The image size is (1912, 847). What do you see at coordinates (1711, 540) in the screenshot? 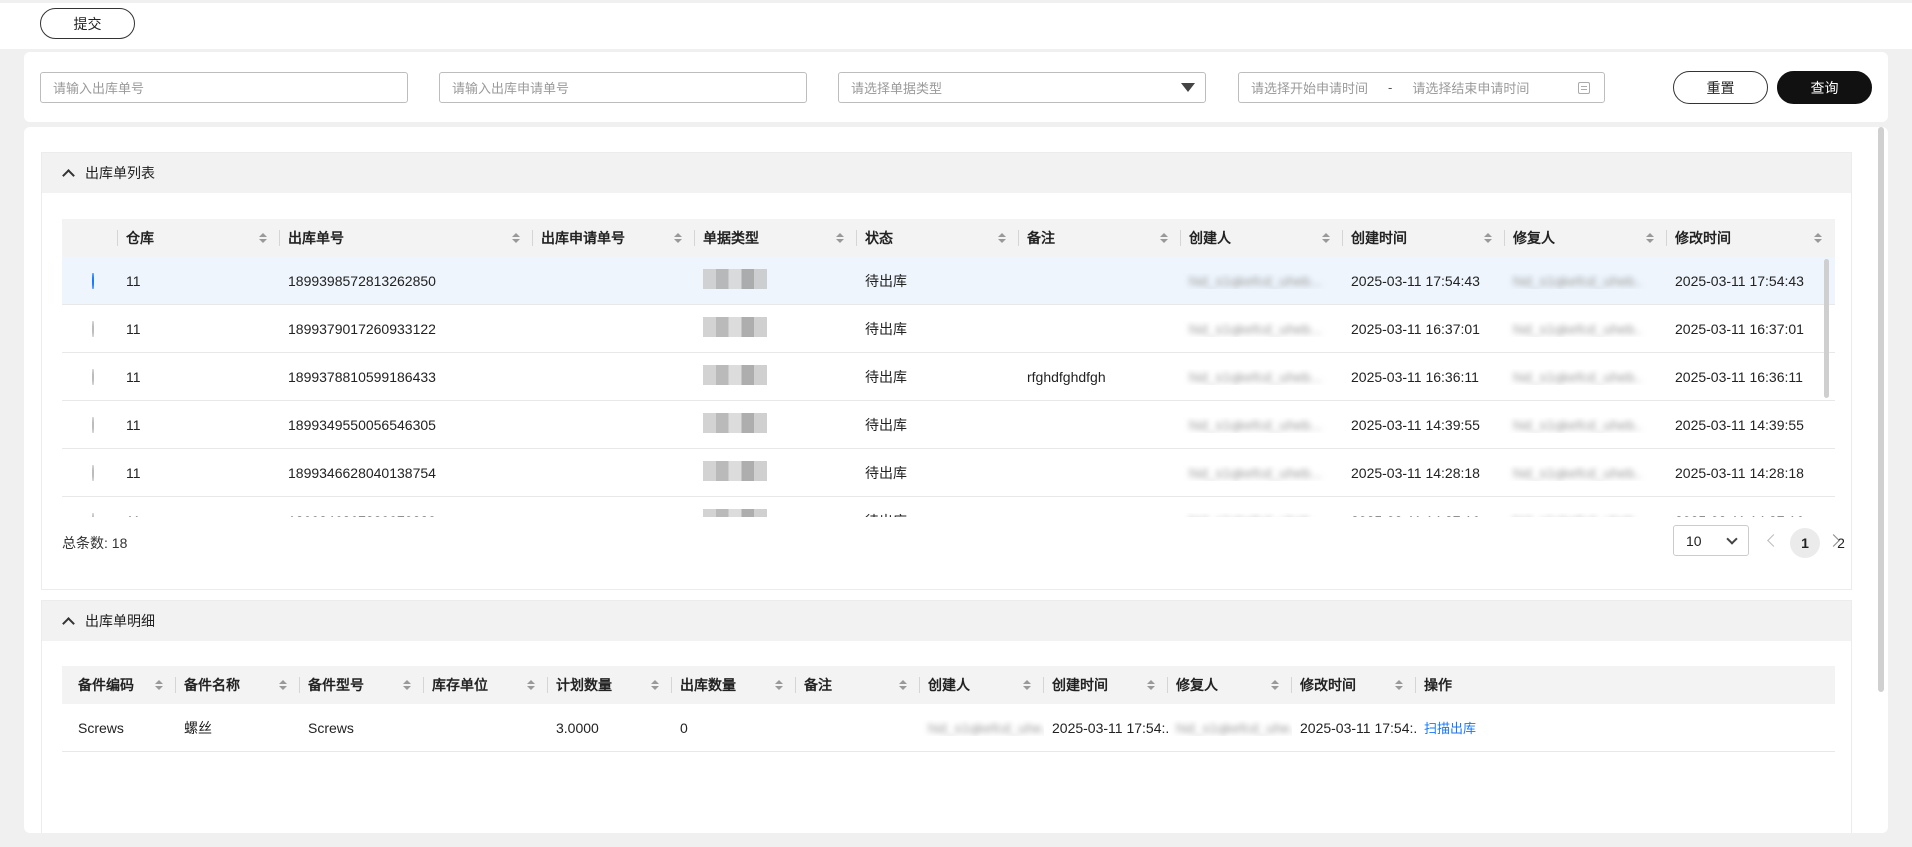
I see `page-size-select: 10` at bounding box center [1711, 540].